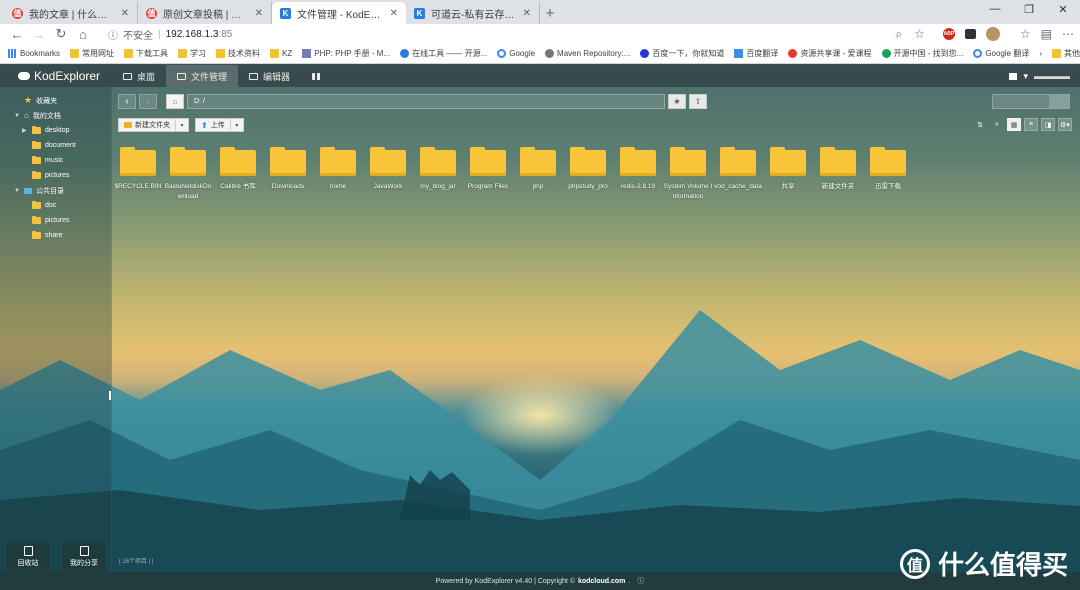 This screenshot has height=590, width=1080. Describe the element at coordinates (202, 76) in the screenshot. I see `nav-file-manager: 文件管理` at that location.